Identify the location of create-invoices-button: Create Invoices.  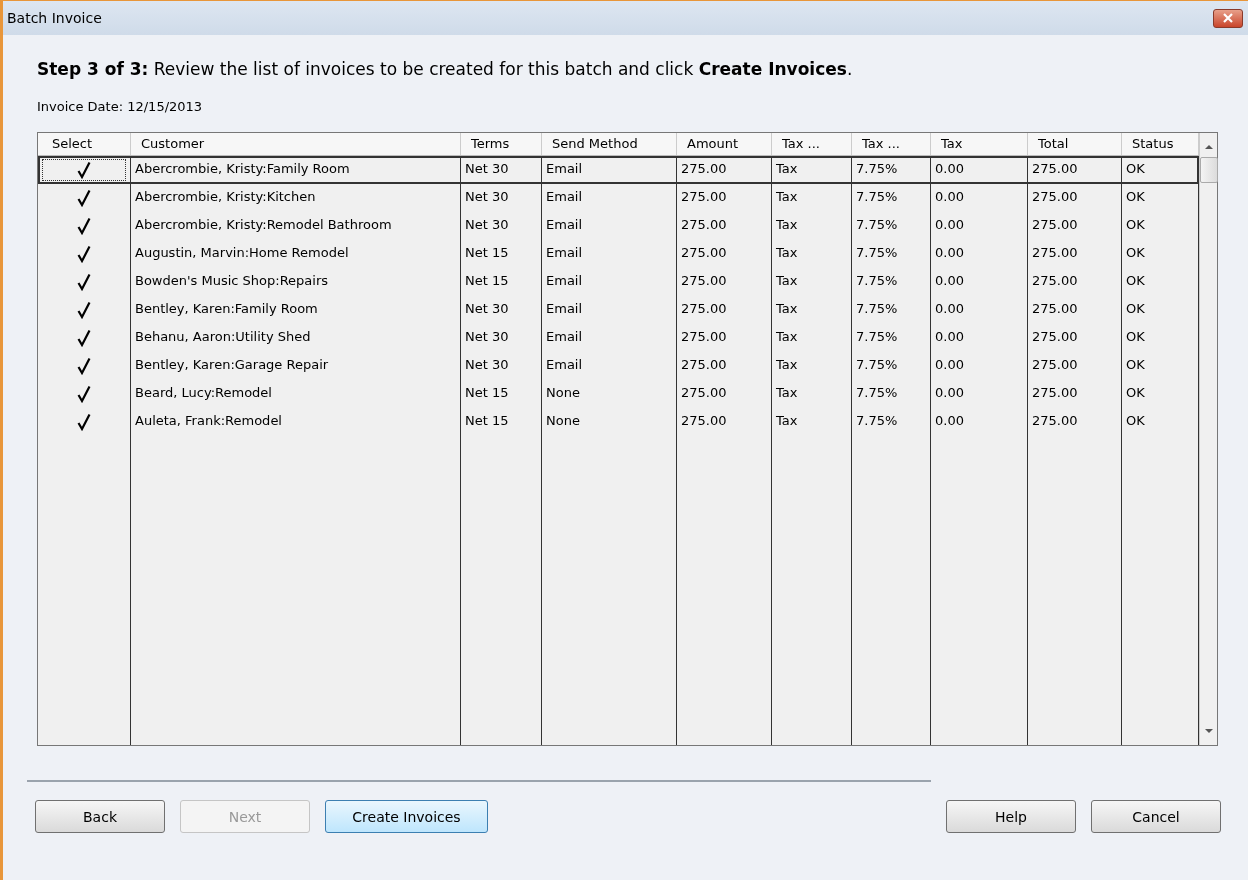
(406, 816).